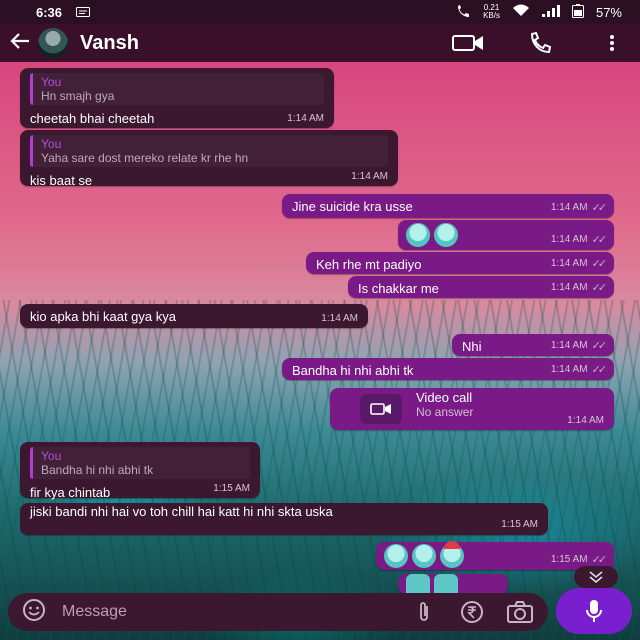 The height and width of the screenshot is (640, 640). I want to click on contact-name: Vansh, so click(109, 43).